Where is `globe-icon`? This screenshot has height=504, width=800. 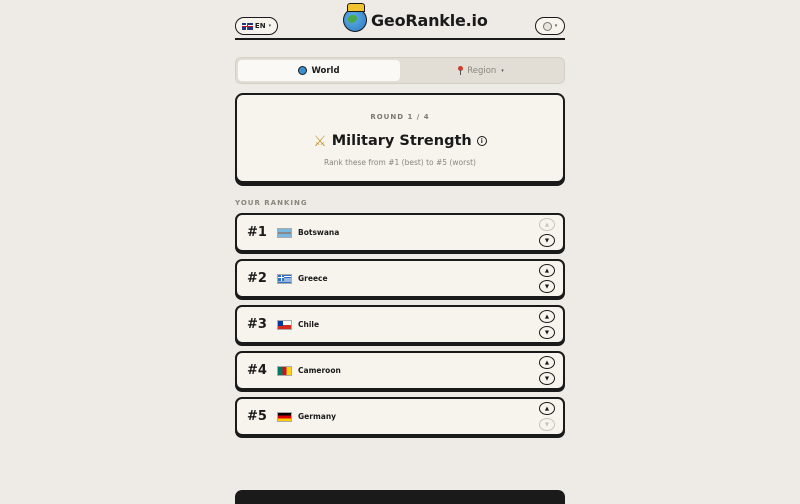
globe-icon is located at coordinates (303, 70).